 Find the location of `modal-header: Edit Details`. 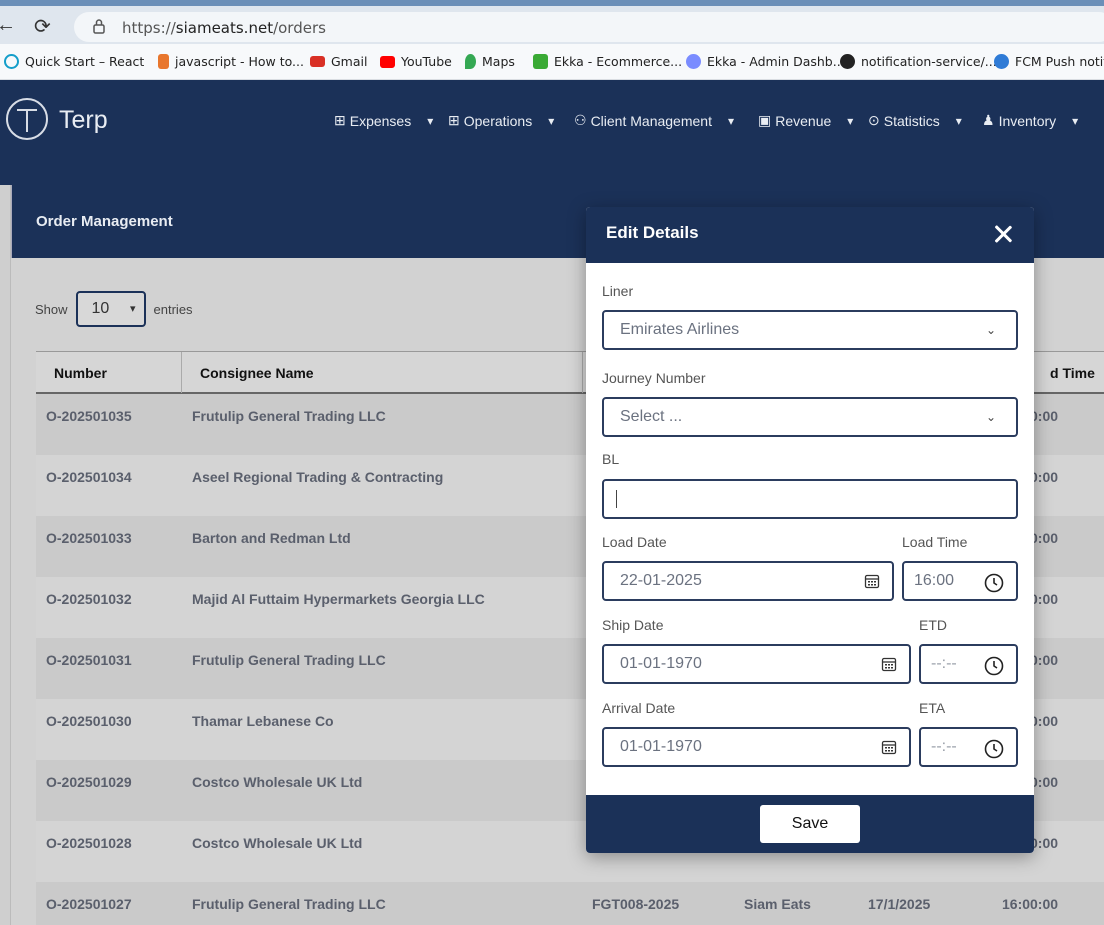

modal-header: Edit Details is located at coordinates (810, 235).